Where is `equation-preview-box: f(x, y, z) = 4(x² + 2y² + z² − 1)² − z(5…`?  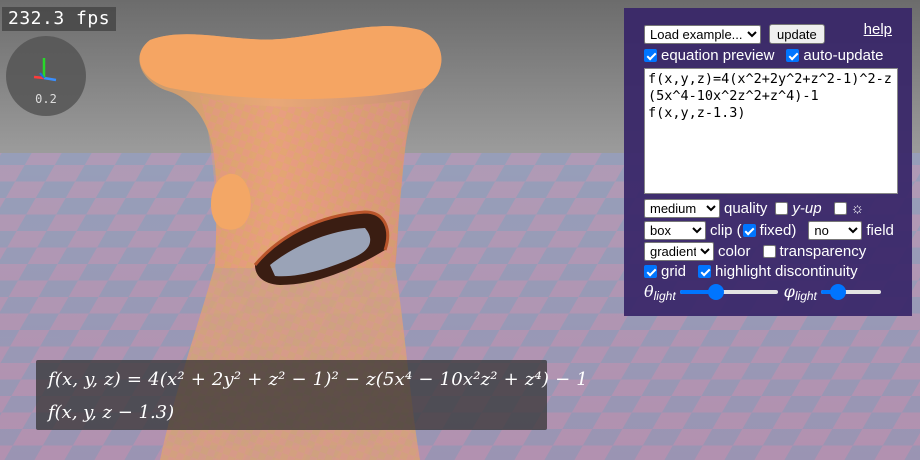 equation-preview-box: f(x, y, z) = 4(x² + 2y² + z² − 1)² − z(5… is located at coordinates (312, 395).